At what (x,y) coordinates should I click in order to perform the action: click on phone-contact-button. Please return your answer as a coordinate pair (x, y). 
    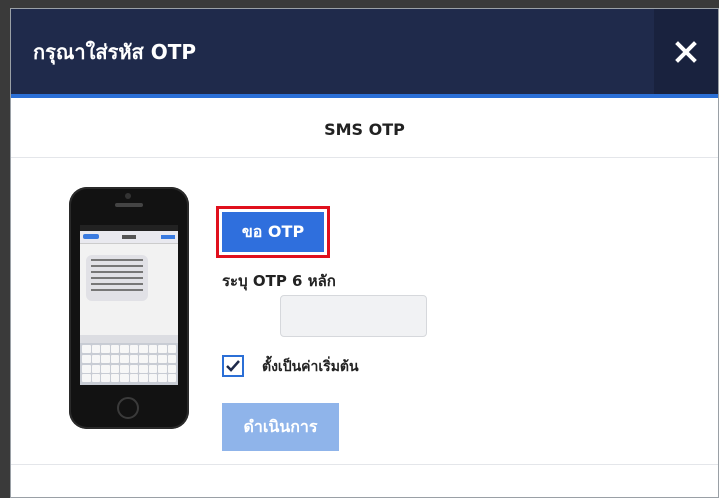
    Looking at the image, I should click on (168, 237).